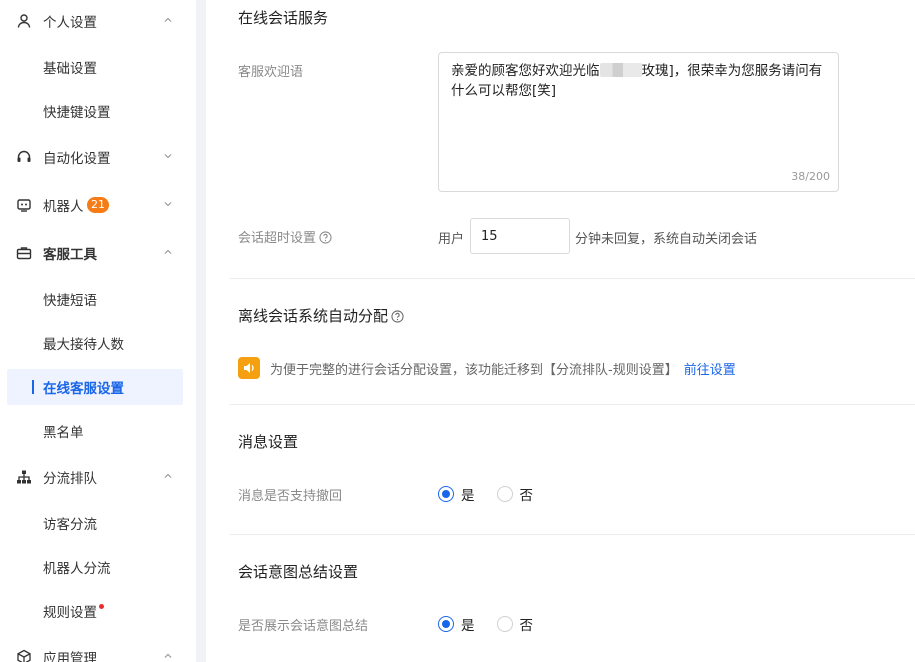  What do you see at coordinates (810, 176) in the screenshot?
I see `char-counter: 38/200` at bounding box center [810, 176].